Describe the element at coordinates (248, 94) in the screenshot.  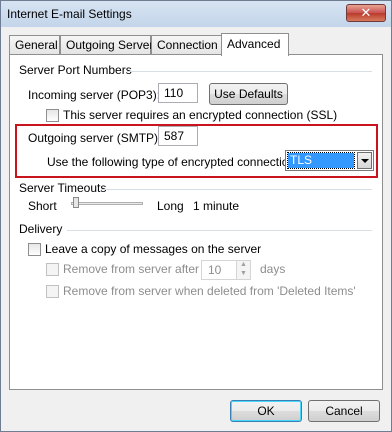
I see `use-defaults-button: Use Defaults` at that location.